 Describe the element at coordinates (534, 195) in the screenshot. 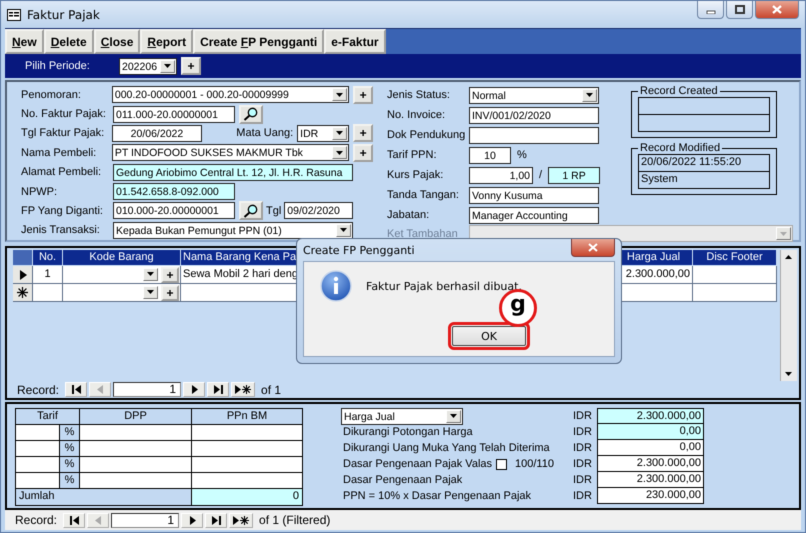

I see `input-field: Vonny Kusuma` at that location.